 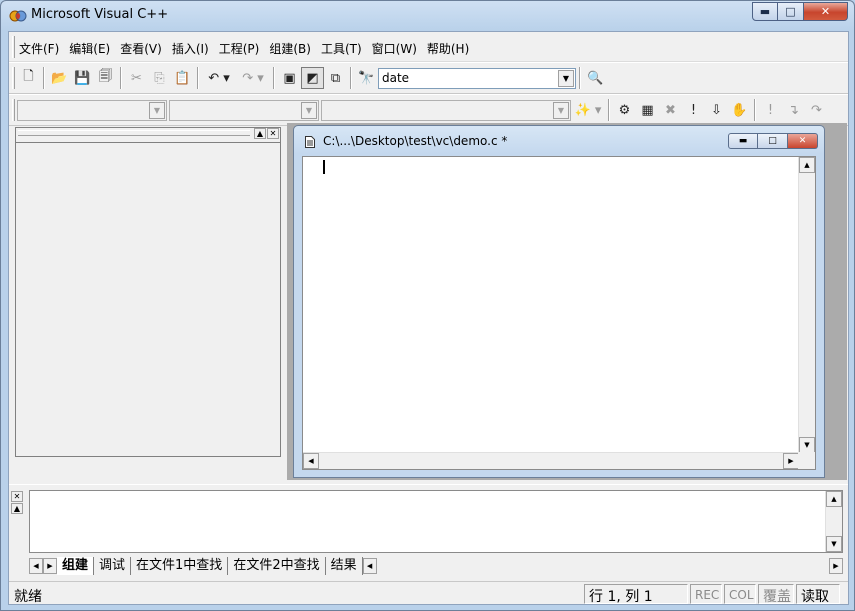 I want to click on debug-execute-button: !, so click(x=770, y=110).